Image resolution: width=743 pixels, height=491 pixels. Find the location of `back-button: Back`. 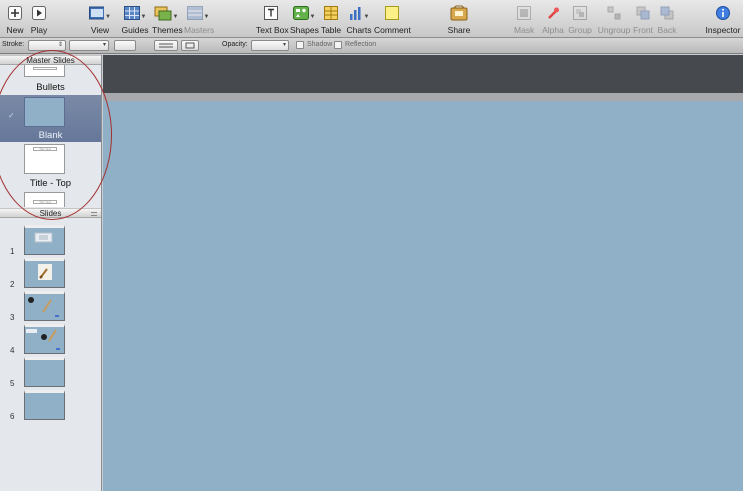

back-button: Back is located at coordinates (667, 19).